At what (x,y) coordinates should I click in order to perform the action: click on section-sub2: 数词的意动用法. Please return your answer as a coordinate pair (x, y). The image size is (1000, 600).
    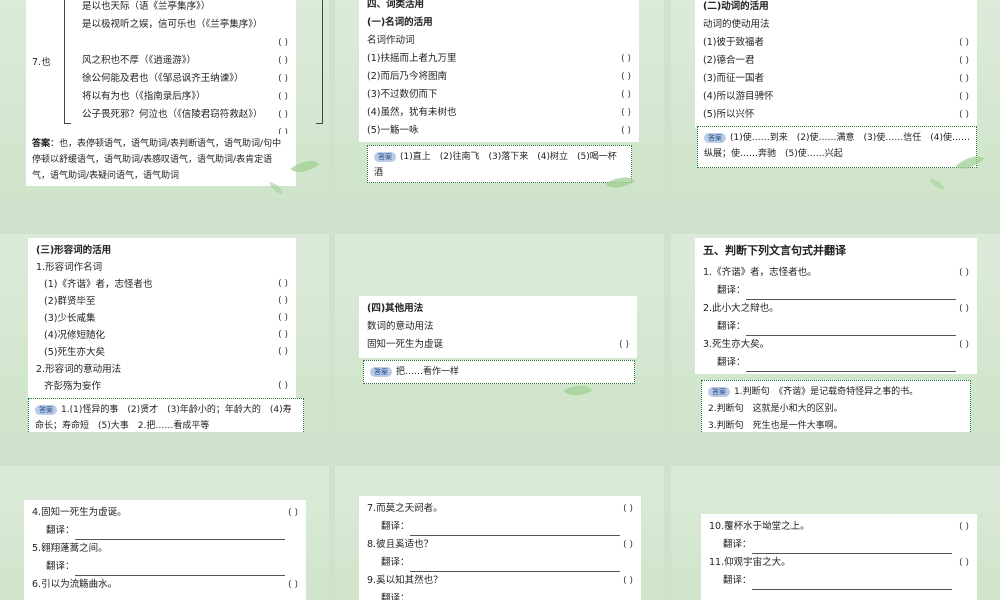
    Looking at the image, I should click on (400, 326).